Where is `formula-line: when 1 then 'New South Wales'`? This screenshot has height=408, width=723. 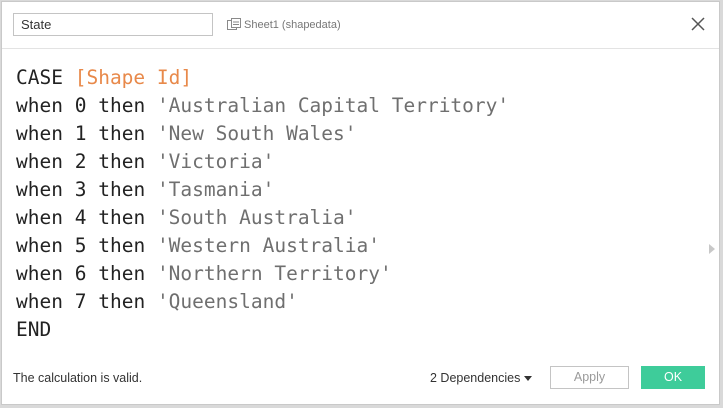
formula-line: when 1 then 'New South Wales' is located at coordinates (262, 134).